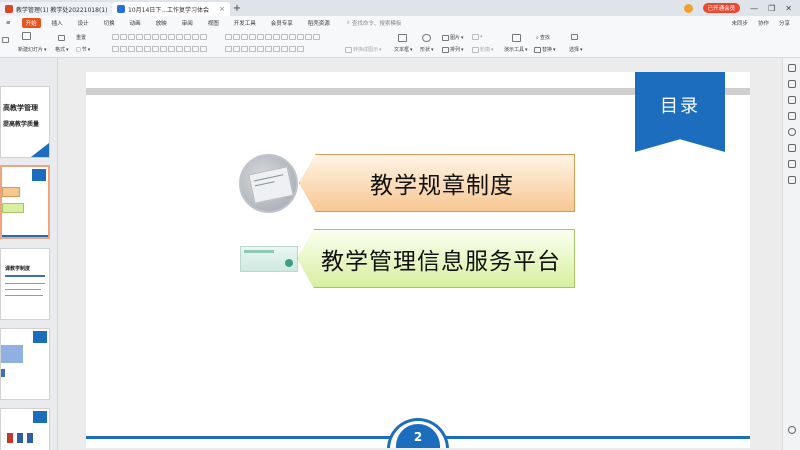 The width and height of the screenshot is (800, 450). Describe the element at coordinates (792, 68) in the screenshot. I see `properties-icon` at that location.